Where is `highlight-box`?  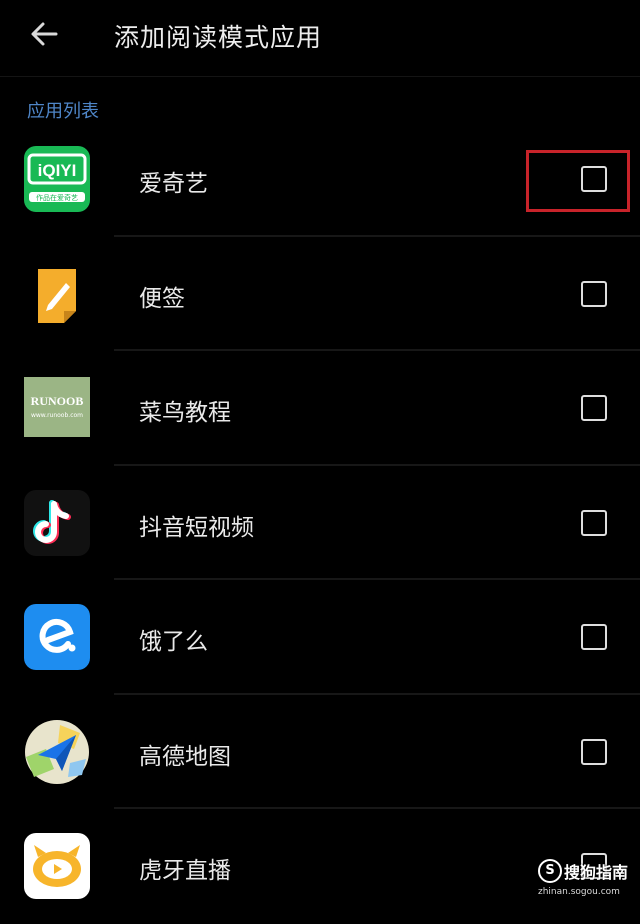 highlight-box is located at coordinates (578, 181).